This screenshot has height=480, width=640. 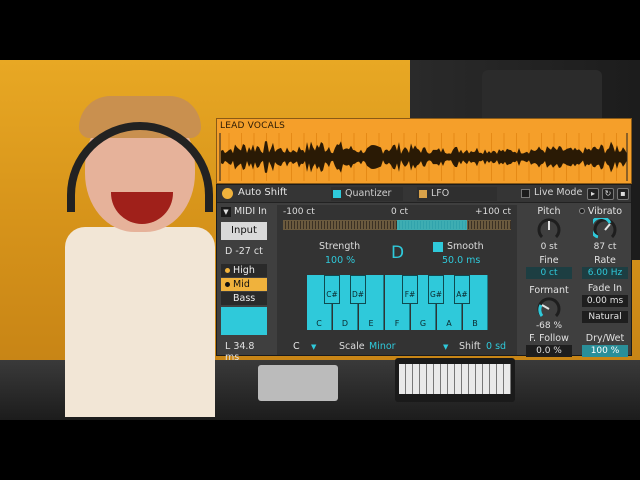 I want to click on key-g-sharp-label: G#, so click(x=436, y=294).